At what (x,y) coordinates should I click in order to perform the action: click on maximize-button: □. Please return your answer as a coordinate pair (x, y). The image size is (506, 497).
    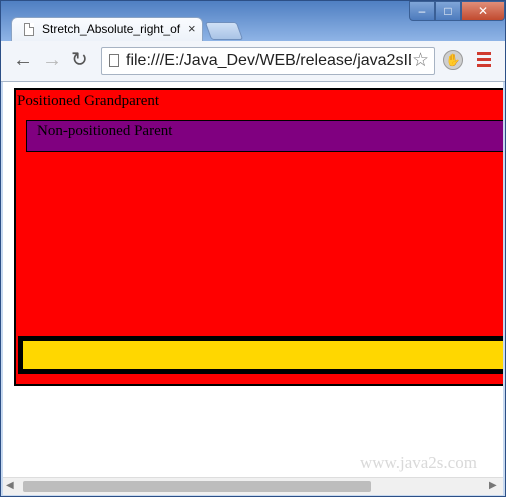
    Looking at the image, I should click on (448, 11).